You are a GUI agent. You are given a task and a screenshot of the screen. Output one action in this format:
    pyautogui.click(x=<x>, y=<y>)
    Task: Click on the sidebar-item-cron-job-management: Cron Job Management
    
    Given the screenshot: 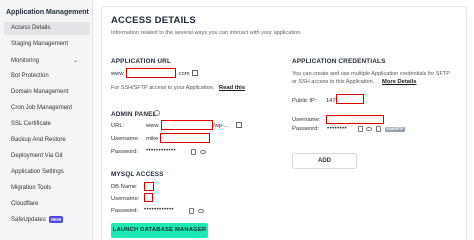 What is the action you would take?
    pyautogui.click(x=46, y=108)
    